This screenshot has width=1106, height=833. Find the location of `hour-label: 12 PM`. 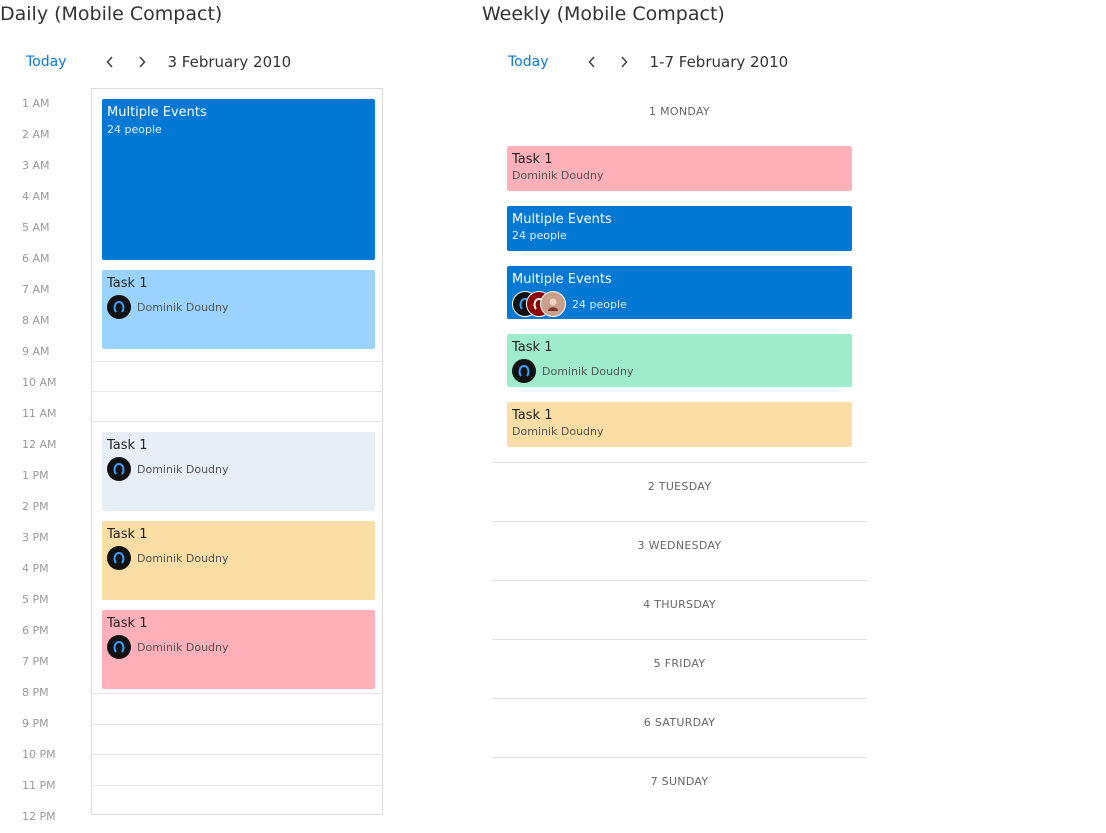

hour-label: 12 PM is located at coordinates (39, 816).